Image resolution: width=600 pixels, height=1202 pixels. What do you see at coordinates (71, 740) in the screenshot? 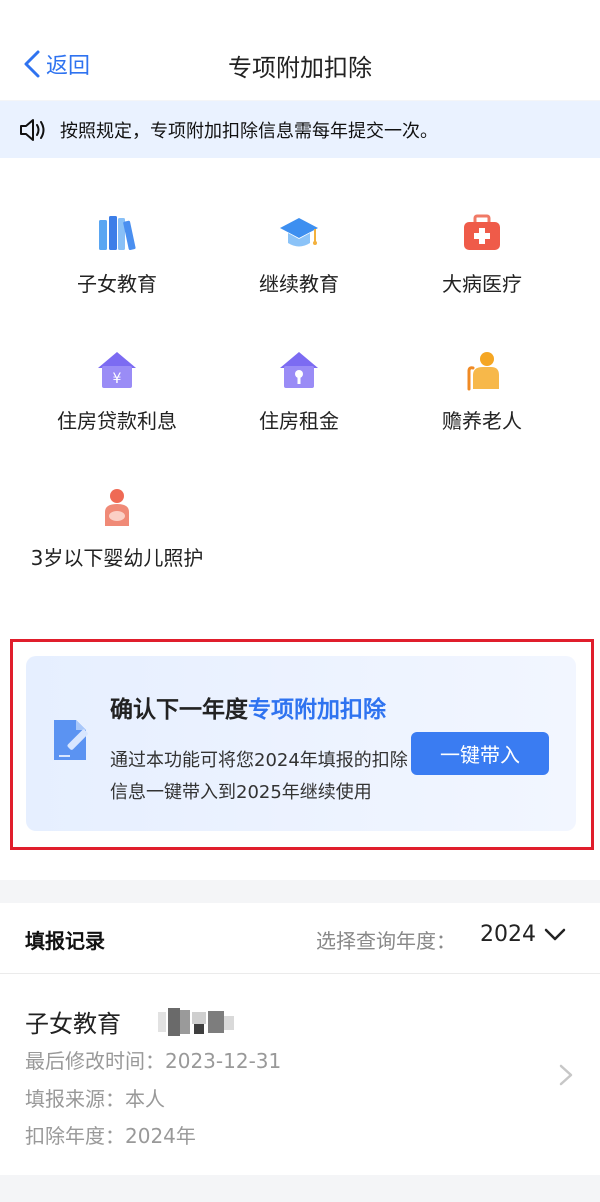
I see `document-edit-icon` at bounding box center [71, 740].